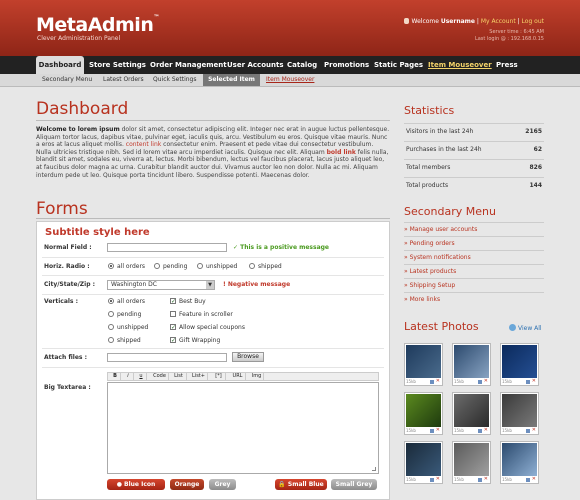  I want to click on nav-user-accounts: User Accounts, so click(255, 65).